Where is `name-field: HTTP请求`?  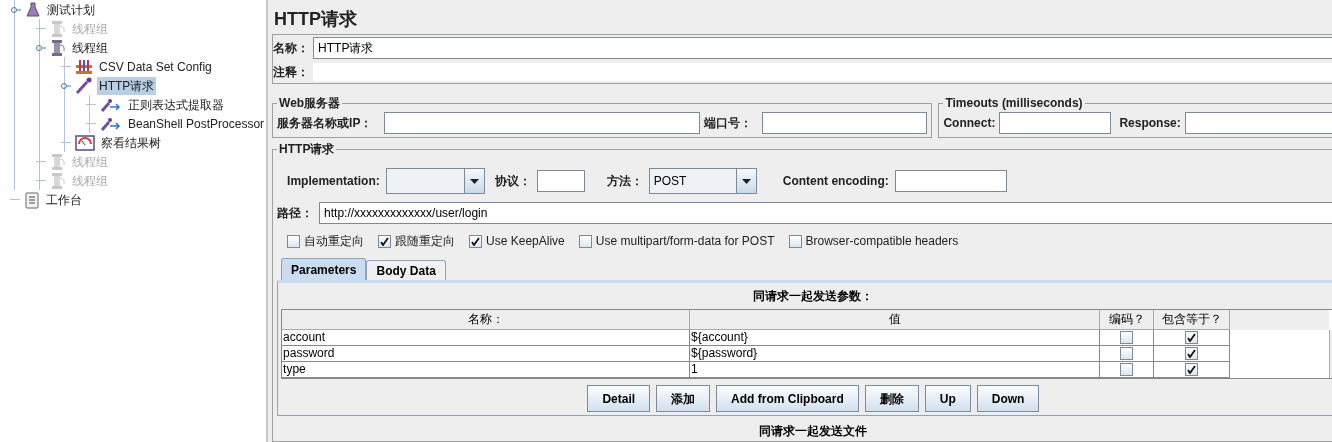
name-field: HTTP请求 is located at coordinates (822, 48).